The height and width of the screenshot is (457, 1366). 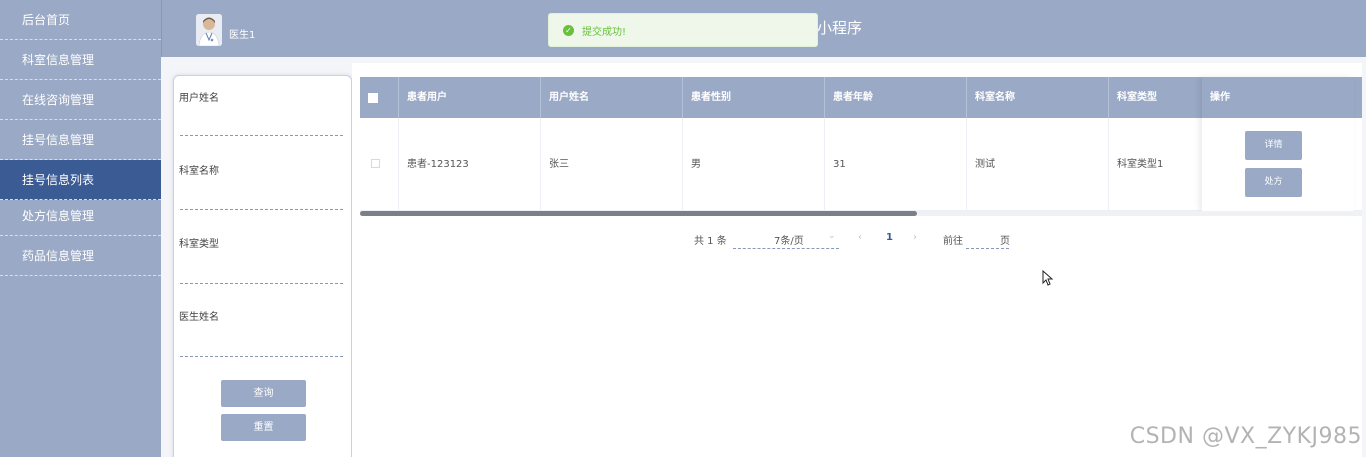 I want to click on page-size-select: 7条/页 ⌄, so click(x=786, y=237).